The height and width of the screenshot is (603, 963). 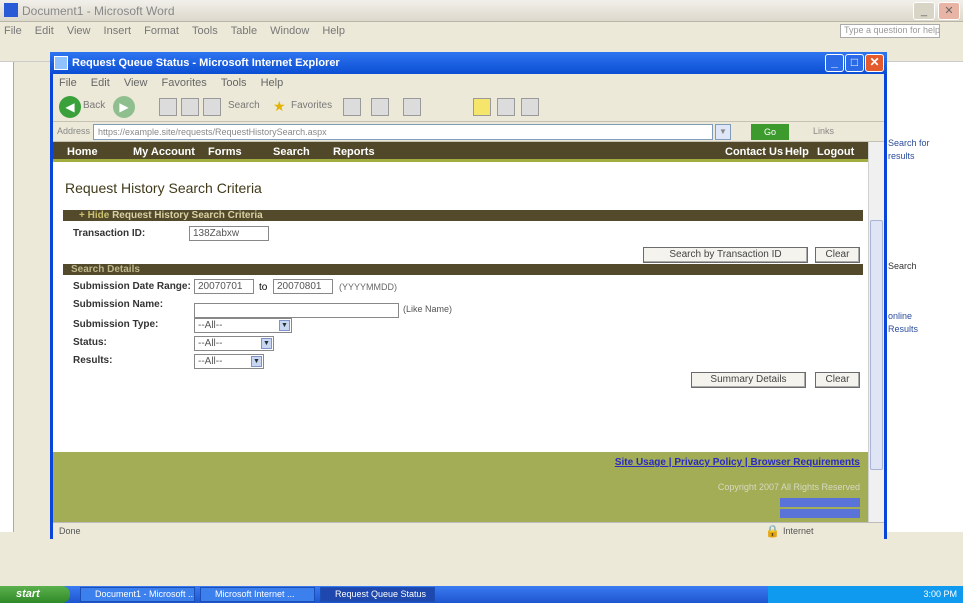 I want to click on ie-maximize-button: □, so click(x=854, y=63).